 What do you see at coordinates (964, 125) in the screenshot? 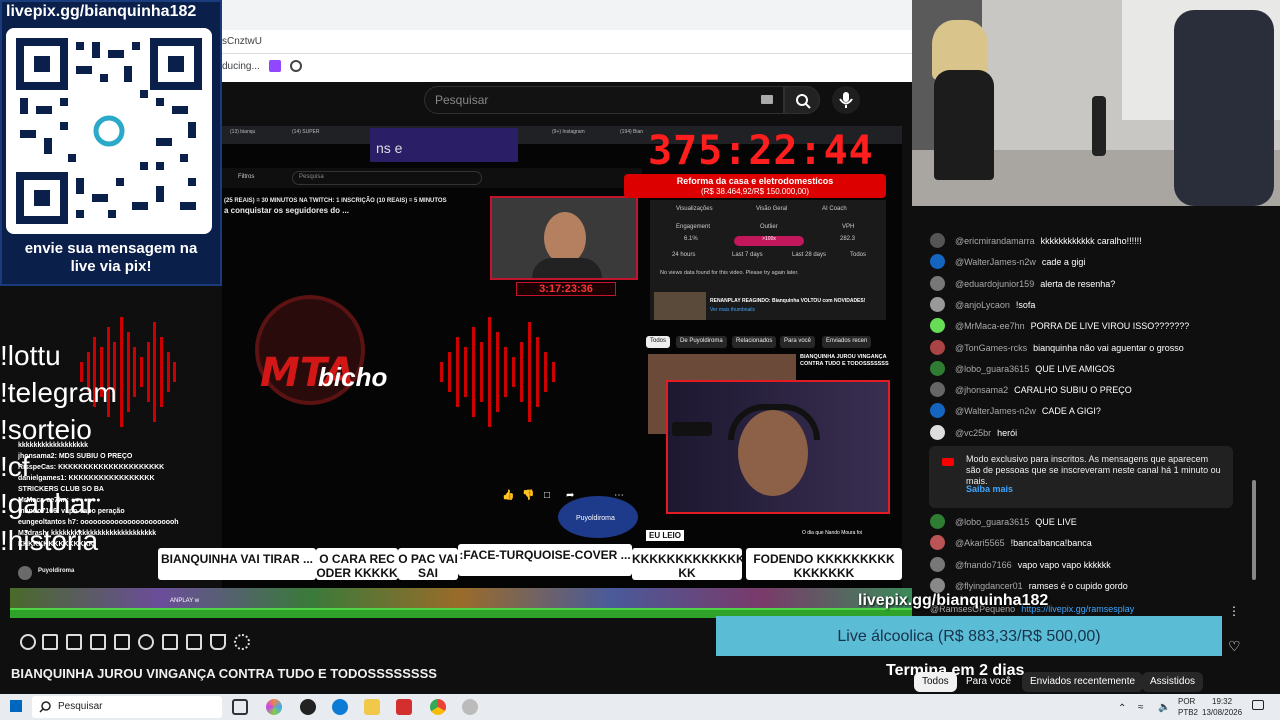
I see `person-body` at bounding box center [964, 125].